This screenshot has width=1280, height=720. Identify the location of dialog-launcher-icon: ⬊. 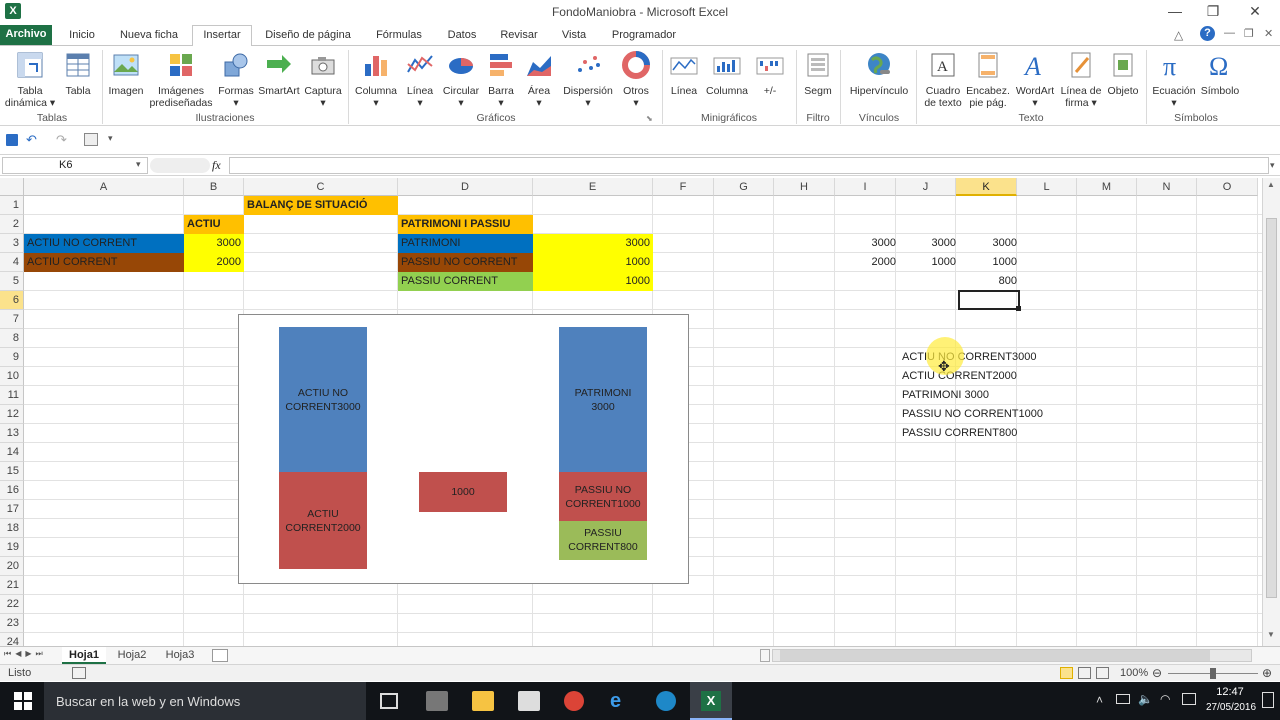
(649, 118).